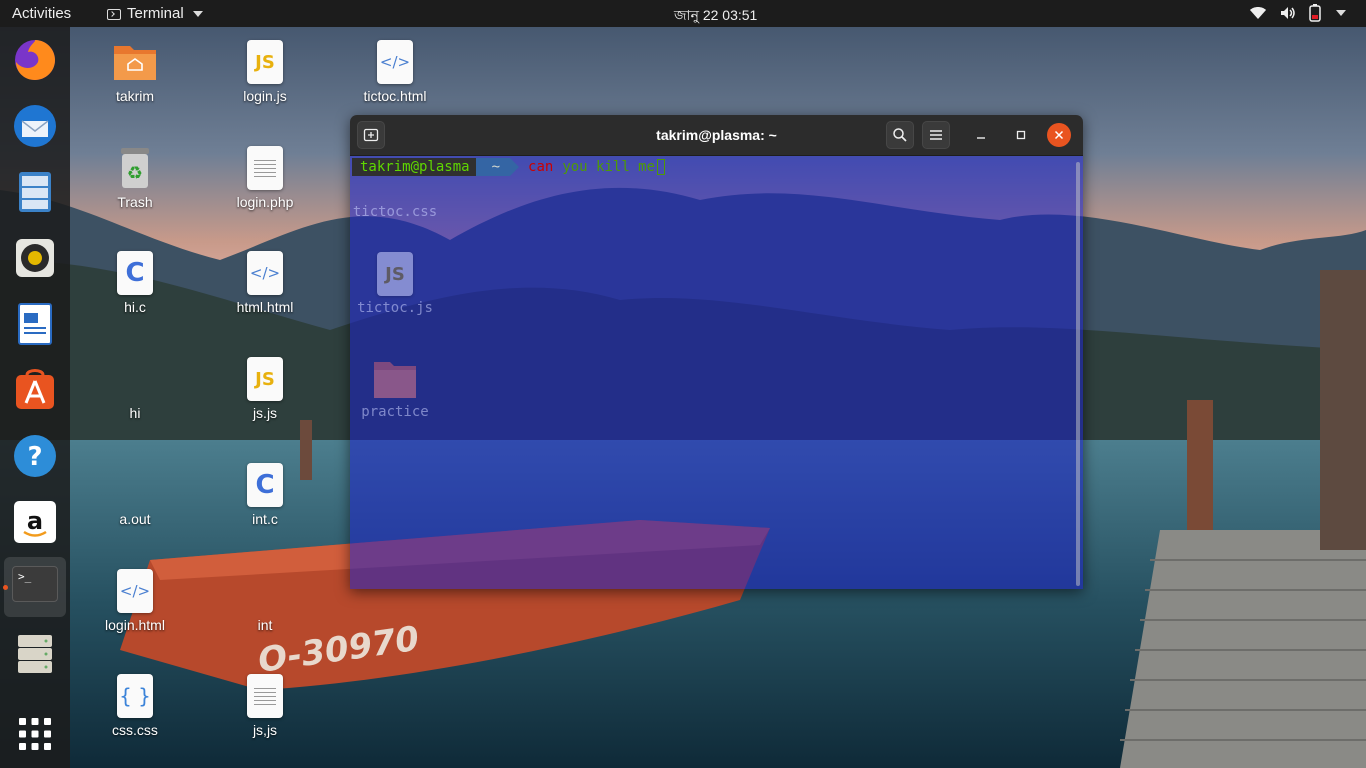 The height and width of the screenshot is (768, 1366). I want to click on dock-software, so click(35, 391).